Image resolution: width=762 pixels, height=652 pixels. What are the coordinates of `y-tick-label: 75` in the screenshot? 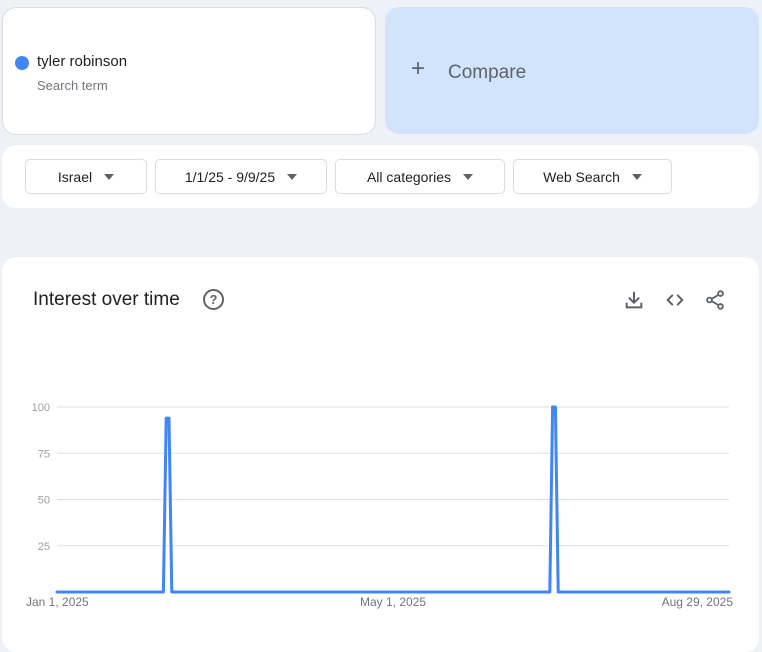 It's located at (44, 454).